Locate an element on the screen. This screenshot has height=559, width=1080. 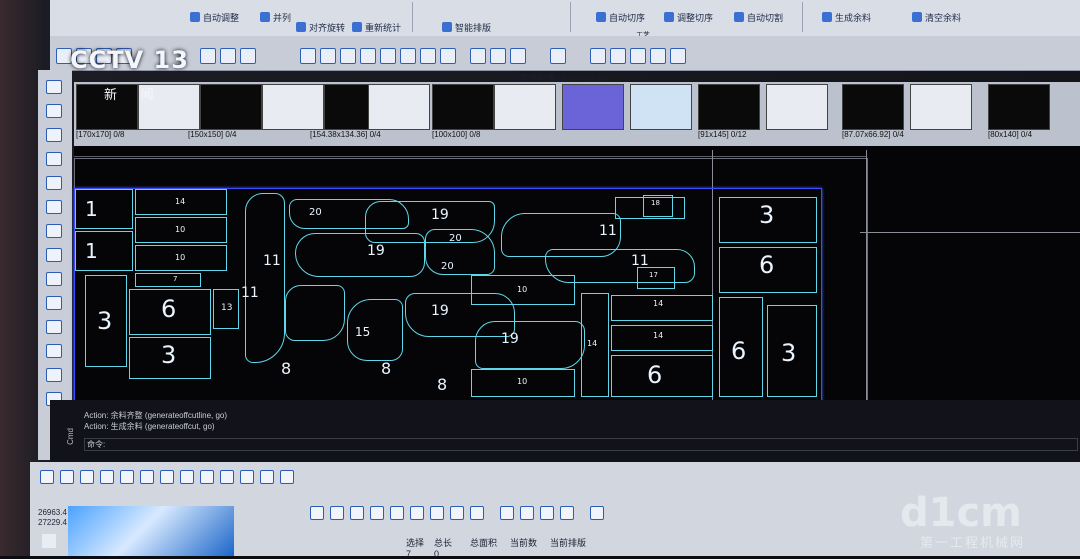
ribbon-item-auto-adjust: 自动调整 is located at coordinates (214, 17).